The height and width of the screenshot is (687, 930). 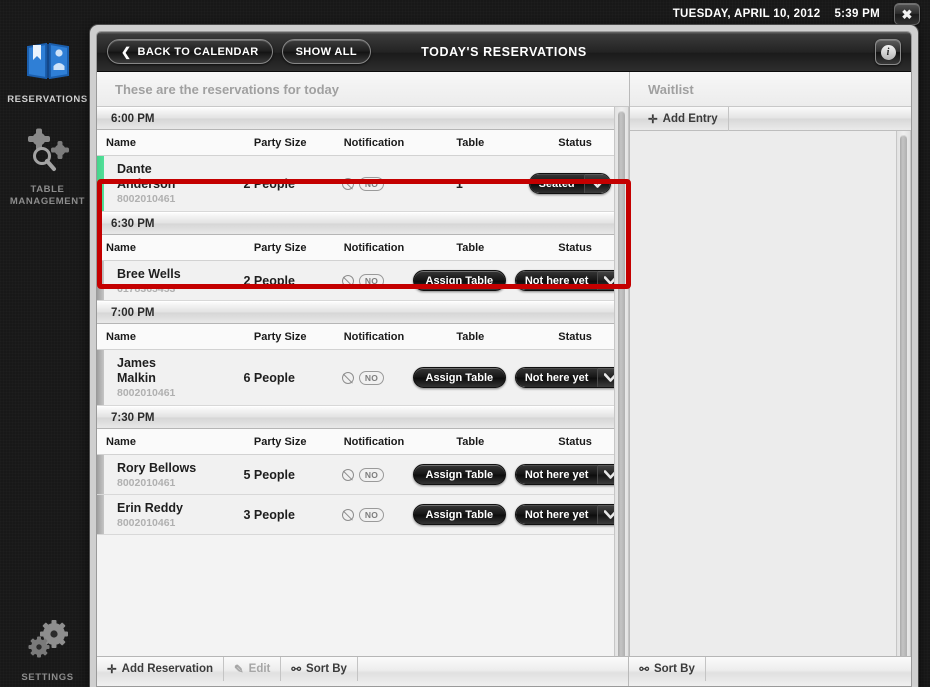 What do you see at coordinates (269, 184) in the screenshot?
I see `party-size-cell: 2 People` at bounding box center [269, 184].